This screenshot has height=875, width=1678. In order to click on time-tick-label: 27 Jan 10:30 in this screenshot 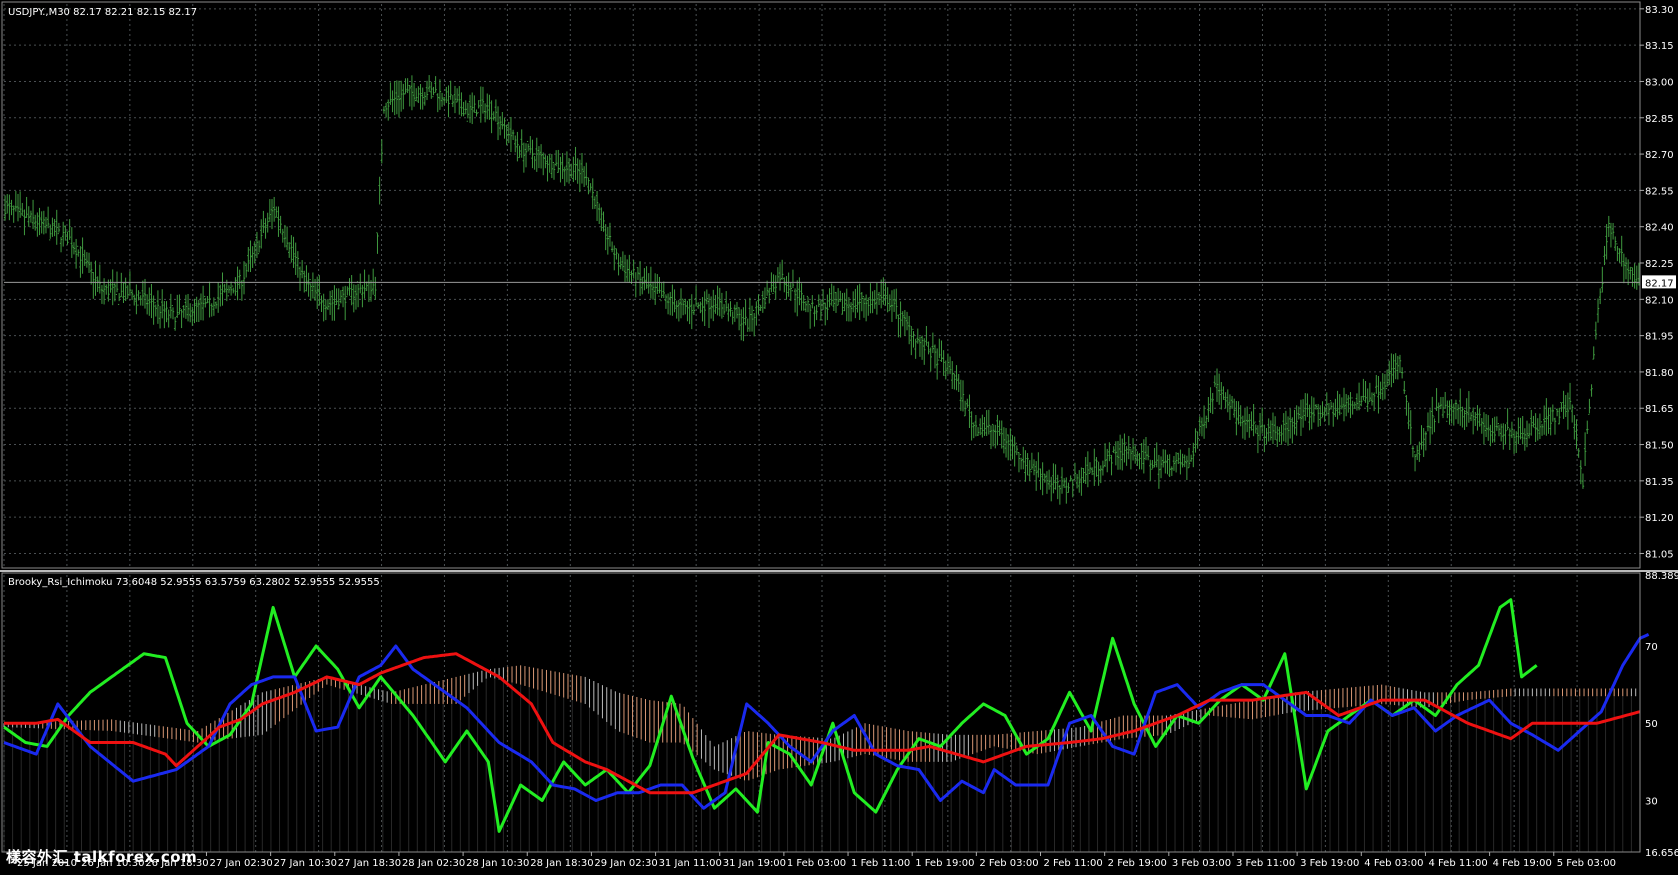, I will do `click(305, 863)`.